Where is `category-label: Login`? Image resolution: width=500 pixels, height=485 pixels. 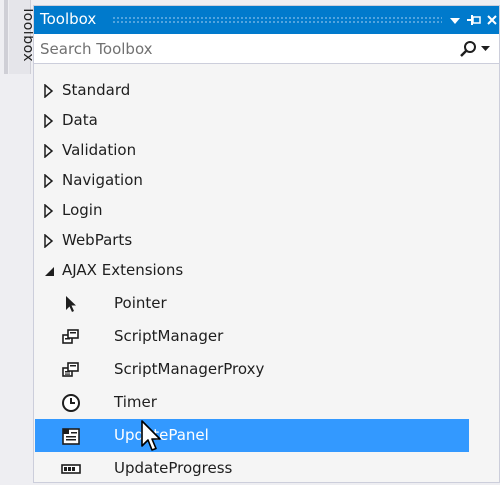 category-label: Login is located at coordinates (82, 210).